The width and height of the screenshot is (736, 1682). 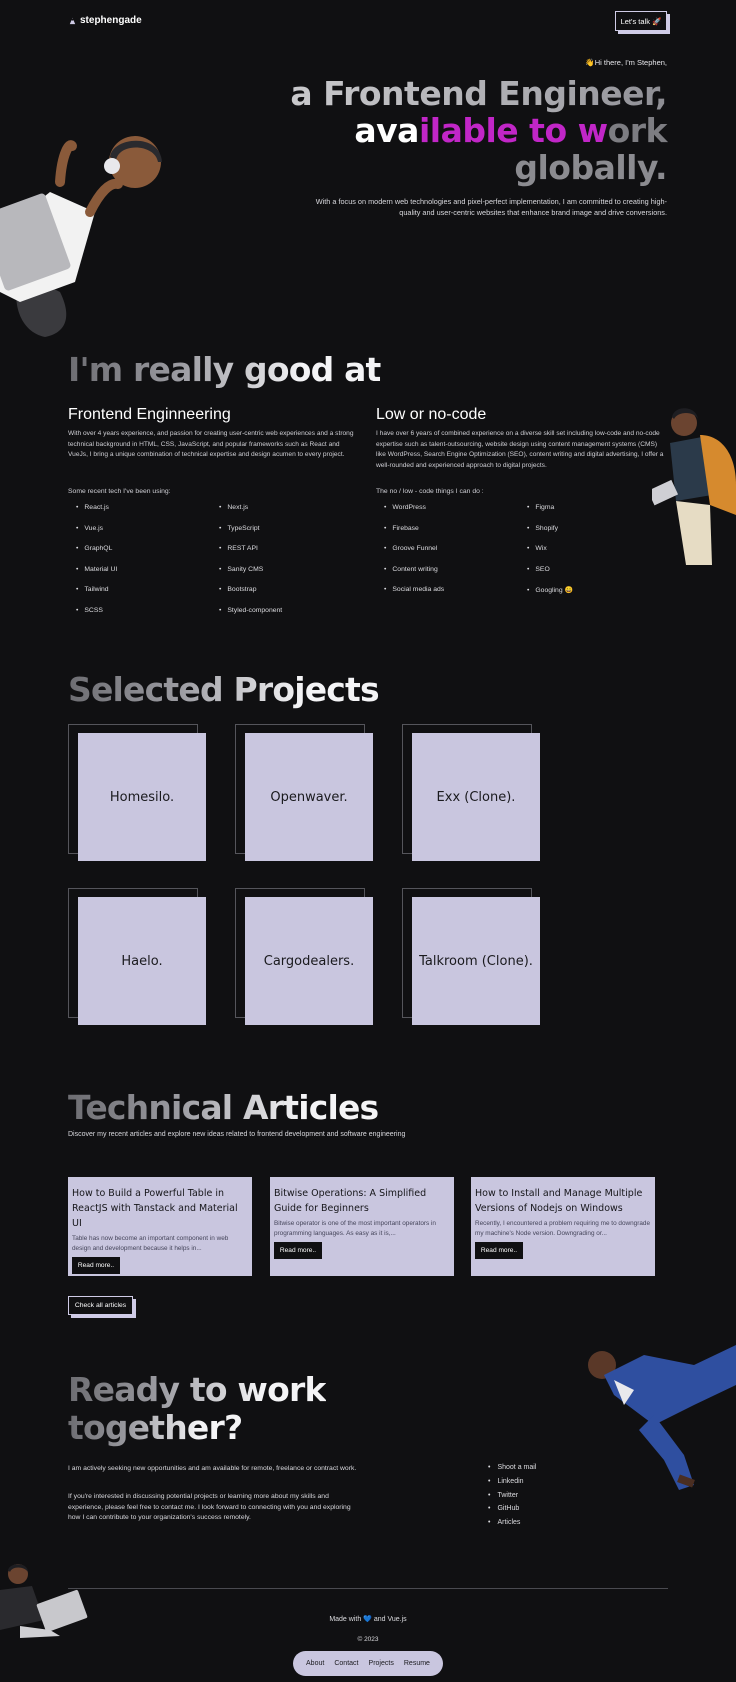 What do you see at coordinates (224, 369) in the screenshot?
I see `skills-heading: I'm really good at` at bounding box center [224, 369].